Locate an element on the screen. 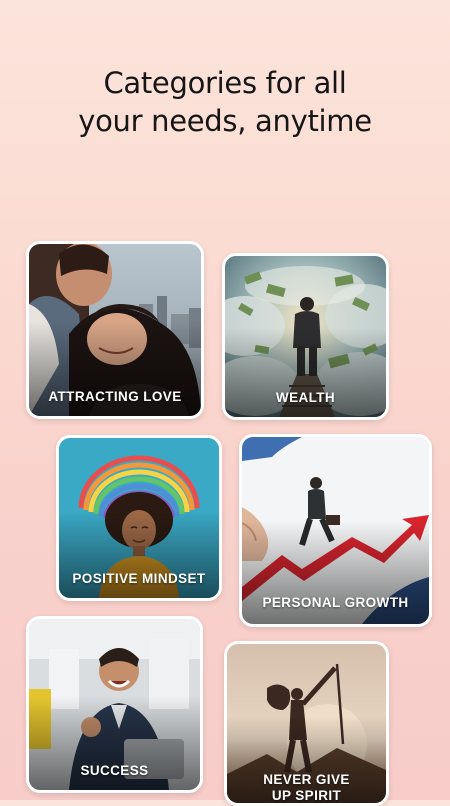 This screenshot has height=806, width=450. category-label: PERSONAL GROWTH is located at coordinates (335, 602).